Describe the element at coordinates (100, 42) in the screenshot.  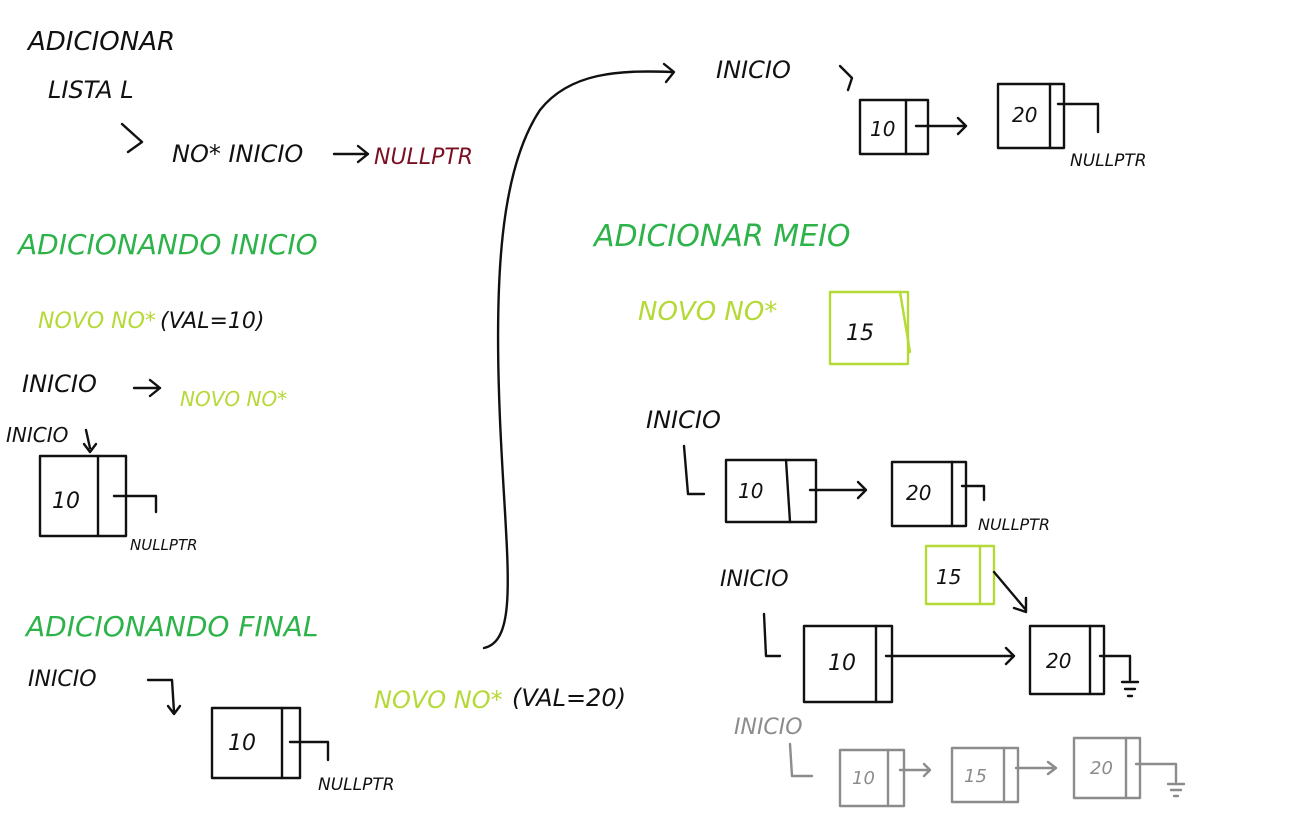
I see `header-title: ADICIONAR` at that location.